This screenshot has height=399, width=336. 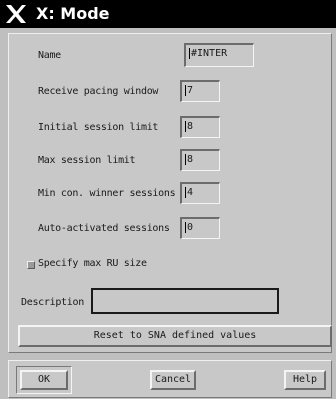 I want to click on description-label: Description, so click(x=52, y=302).